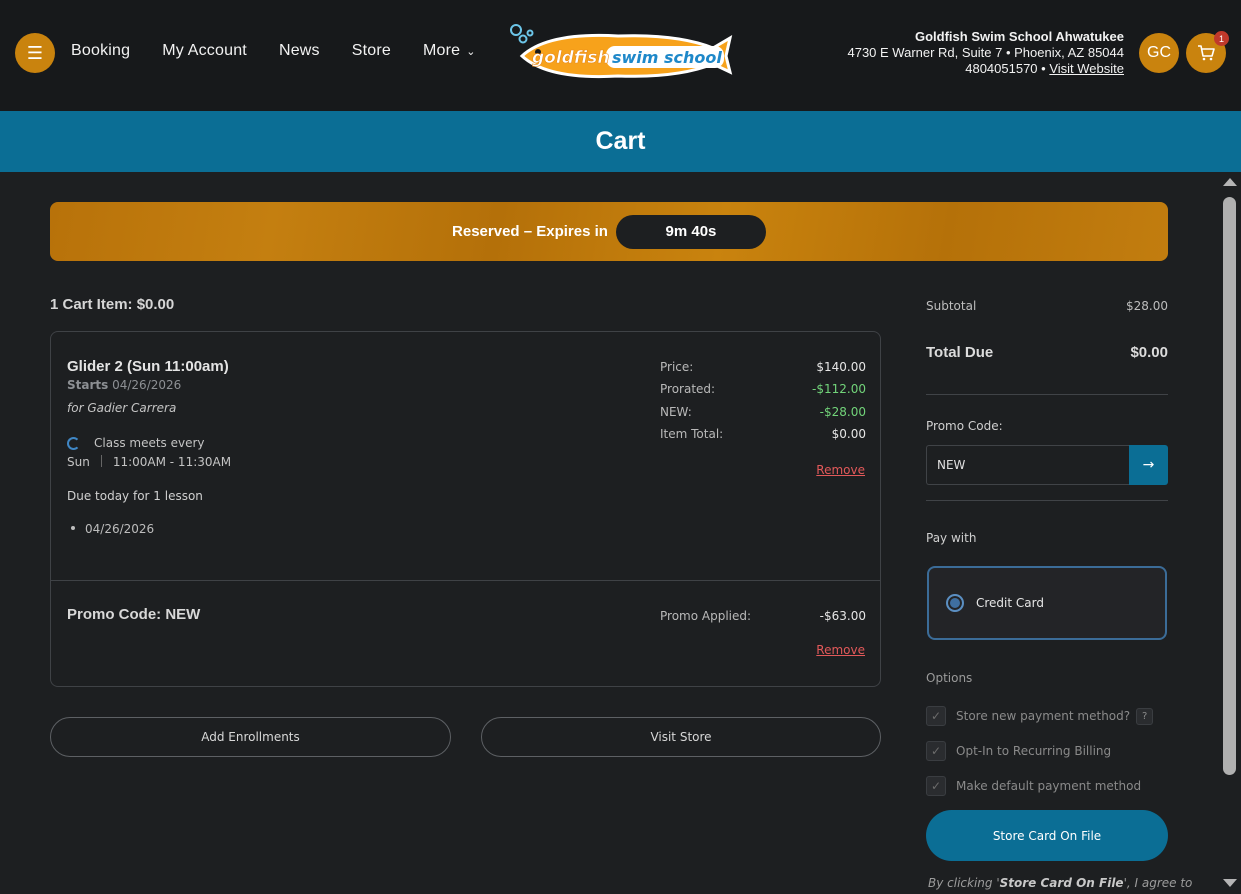 Image resolution: width=1241 pixels, height=894 pixels. What do you see at coordinates (73, 528) in the screenshot?
I see `bullet` at bounding box center [73, 528].